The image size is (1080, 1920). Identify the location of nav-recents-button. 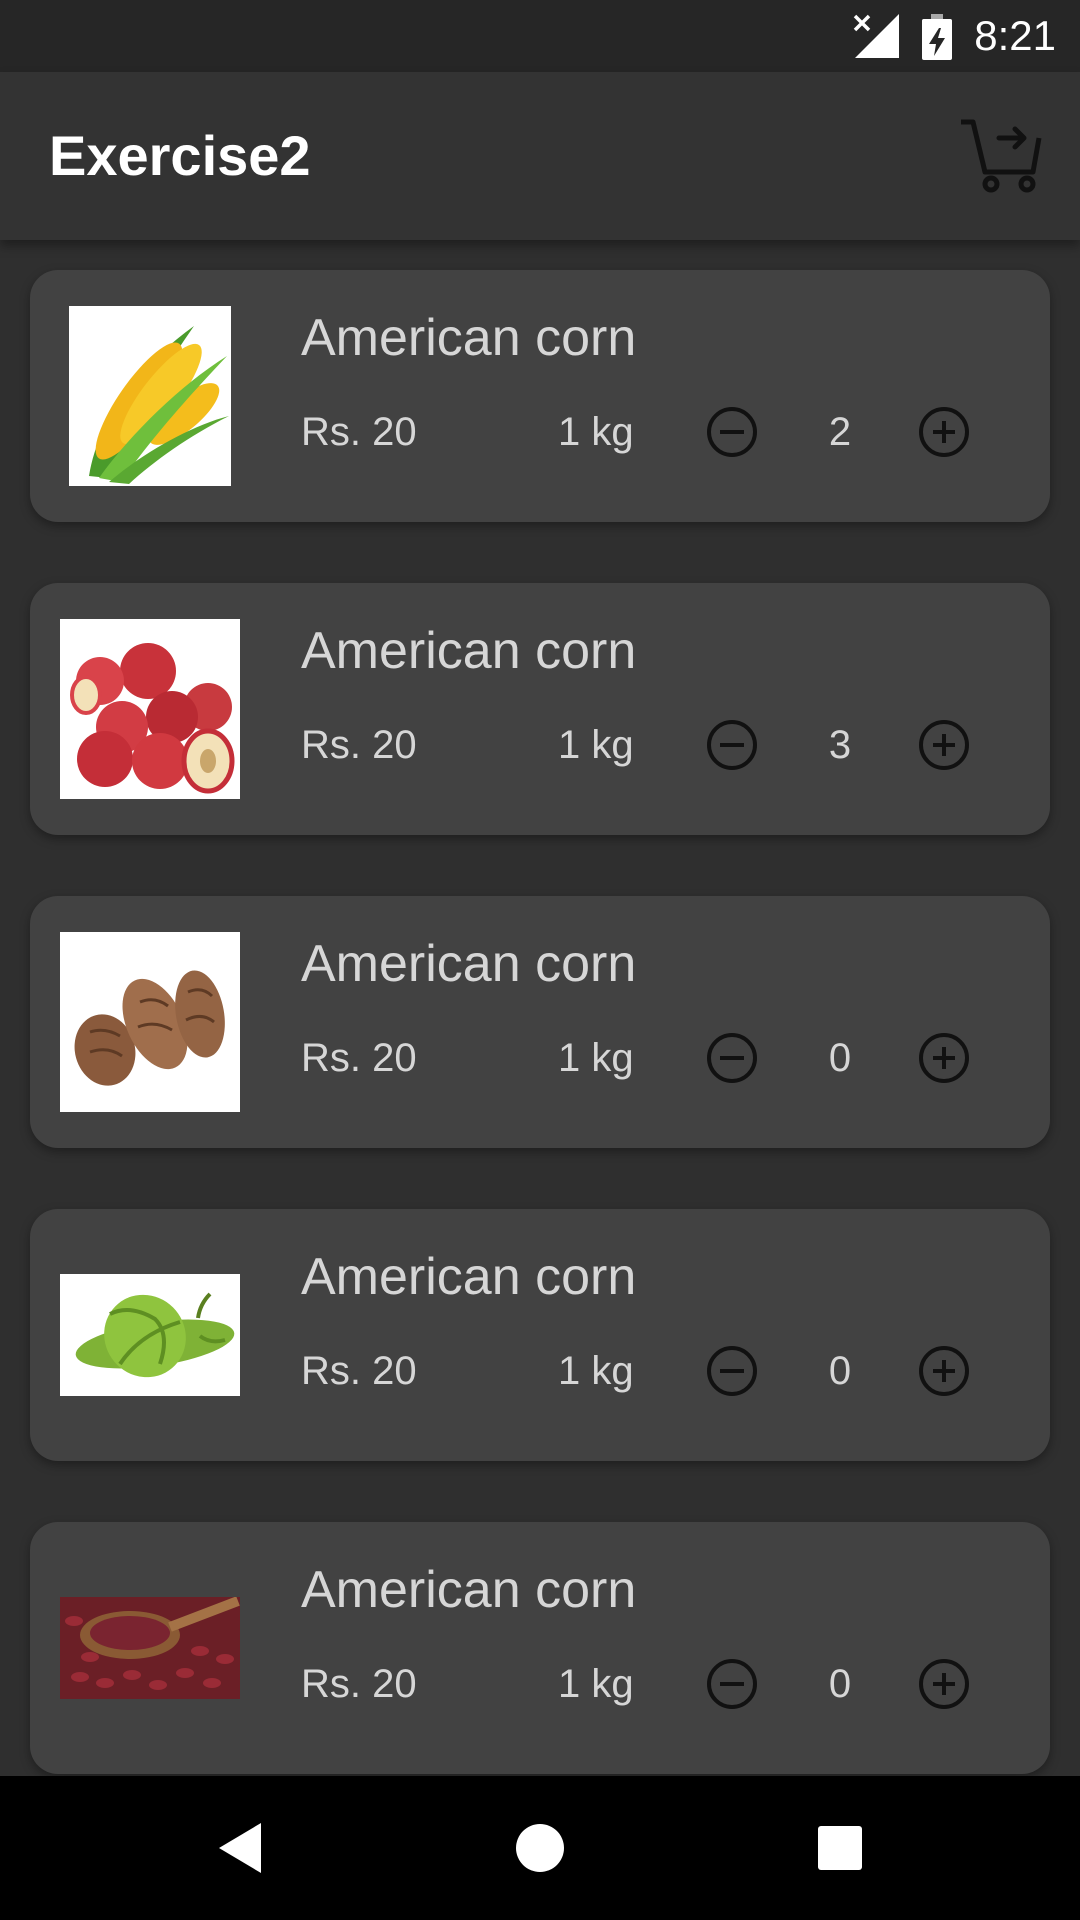
(840, 1848).